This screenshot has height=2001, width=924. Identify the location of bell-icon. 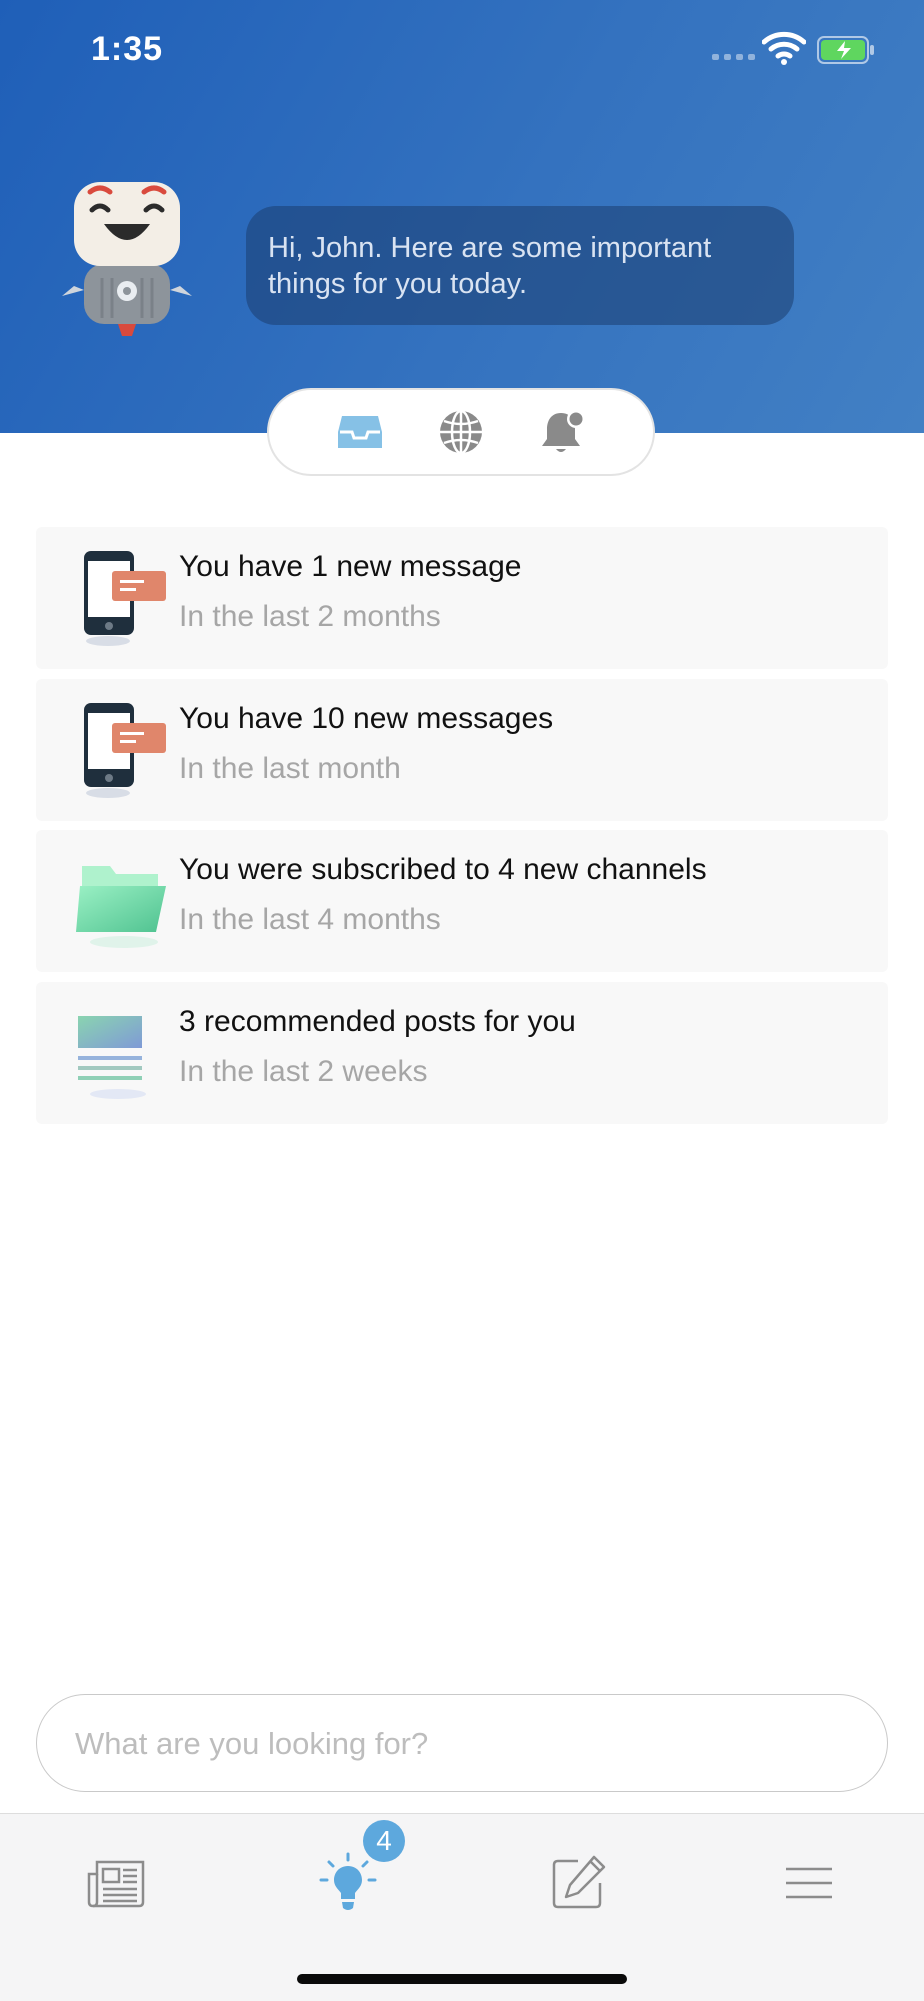
(564, 431).